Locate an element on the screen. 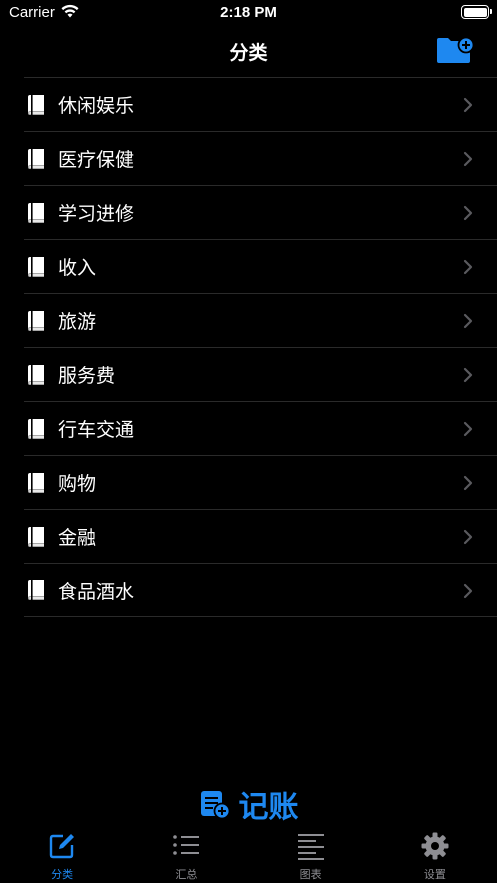 Image resolution: width=497 pixels, height=883 pixels. list-item-label: 收入 is located at coordinates (77, 268).